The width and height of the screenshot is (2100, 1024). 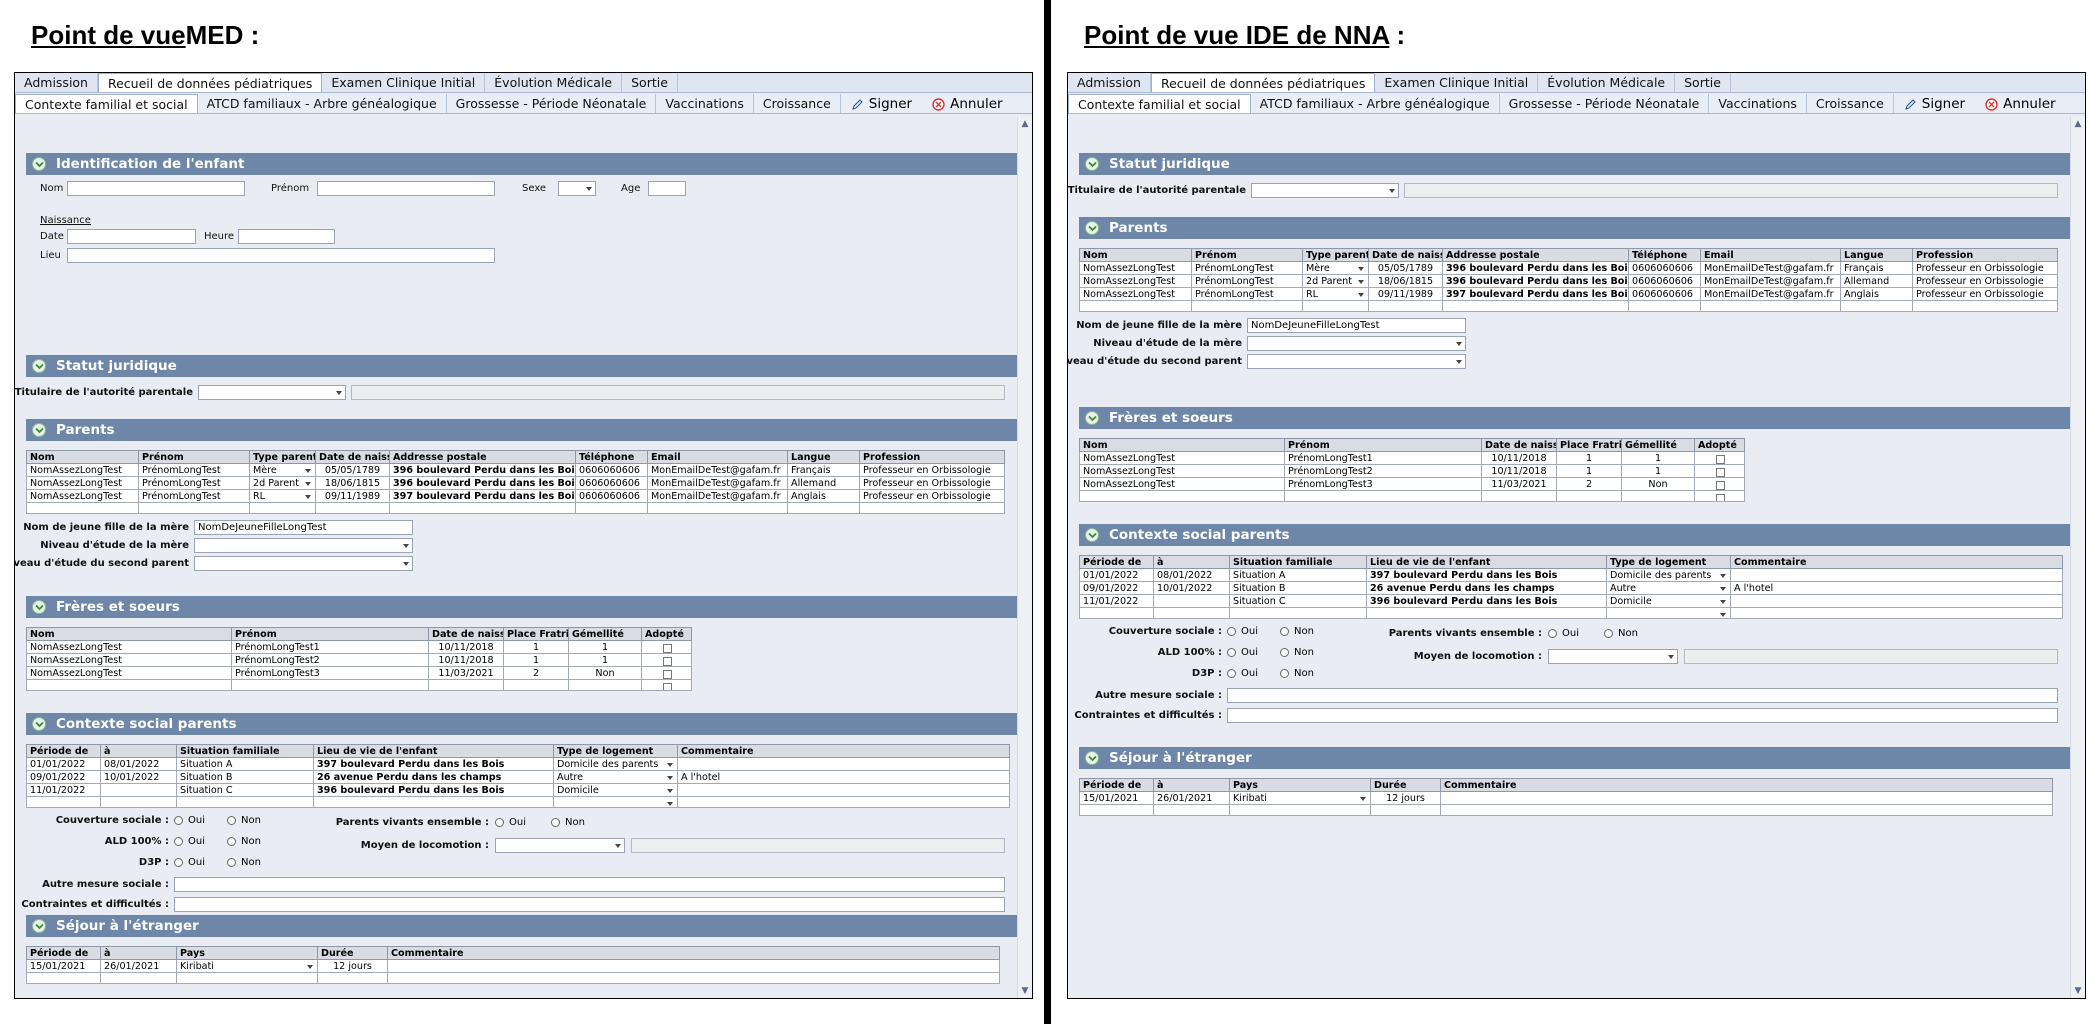 What do you see at coordinates (1664, 294) in the screenshot?
I see `table-cell: 0606060606` at bounding box center [1664, 294].